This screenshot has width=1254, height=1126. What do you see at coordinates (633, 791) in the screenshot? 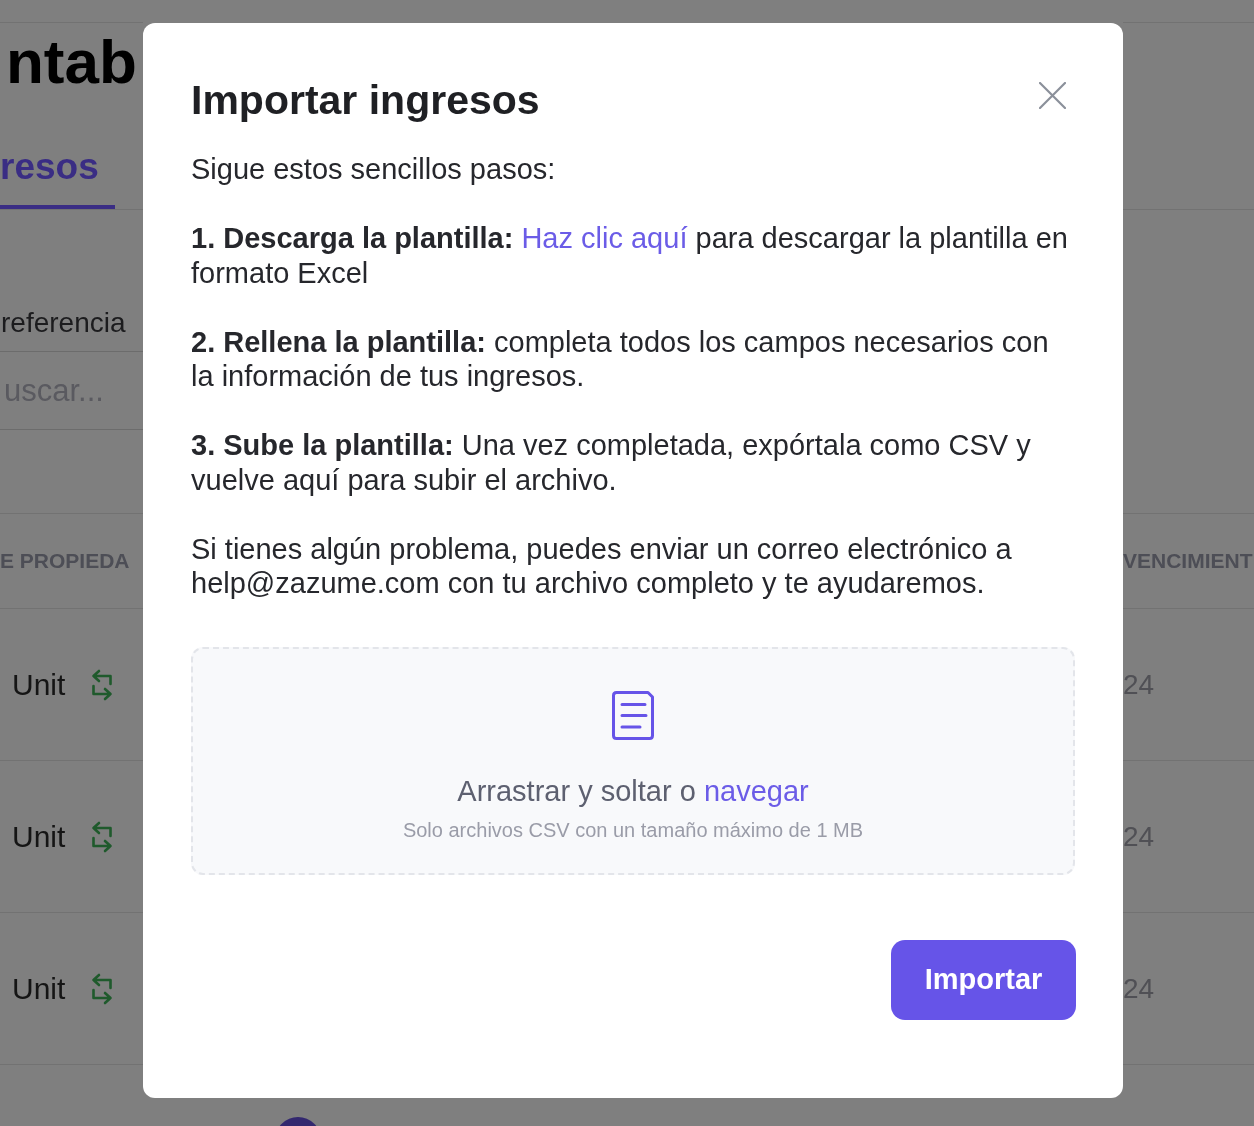
I see `drop-instruction: Arrastrar y soltar o navegar` at bounding box center [633, 791].